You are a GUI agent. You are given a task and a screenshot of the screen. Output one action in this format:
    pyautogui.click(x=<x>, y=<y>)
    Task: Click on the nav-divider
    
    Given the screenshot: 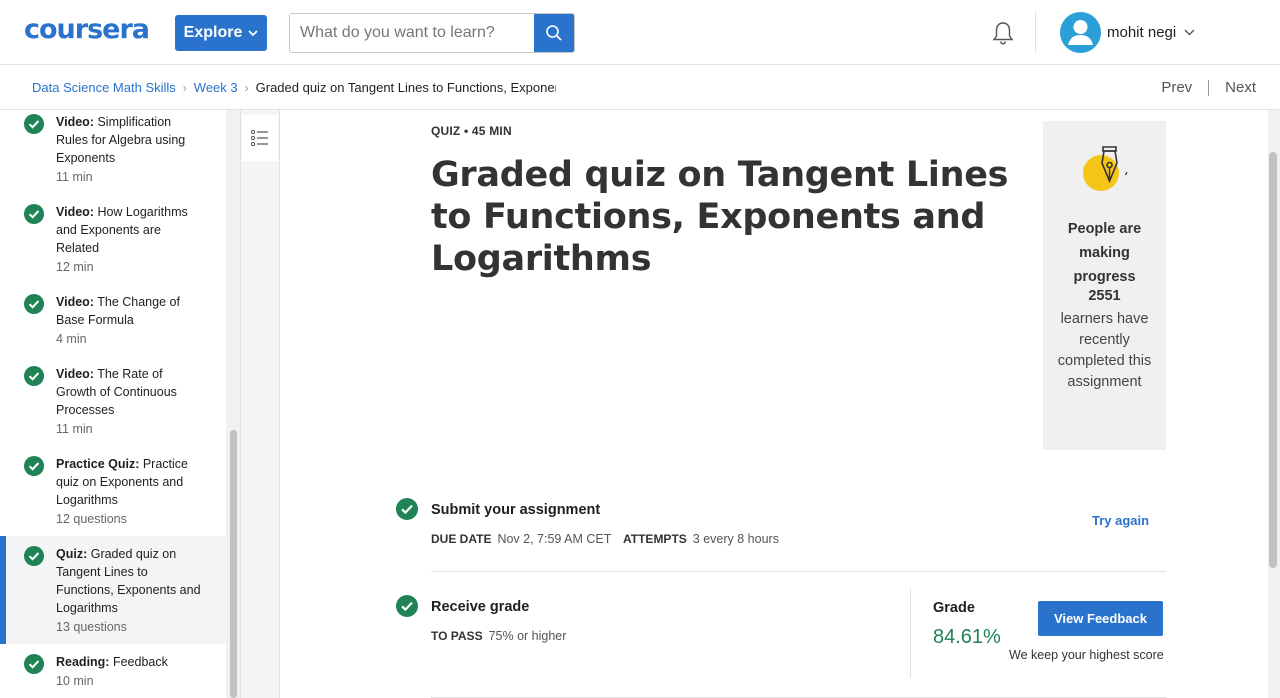 What is the action you would take?
    pyautogui.click(x=1209, y=87)
    